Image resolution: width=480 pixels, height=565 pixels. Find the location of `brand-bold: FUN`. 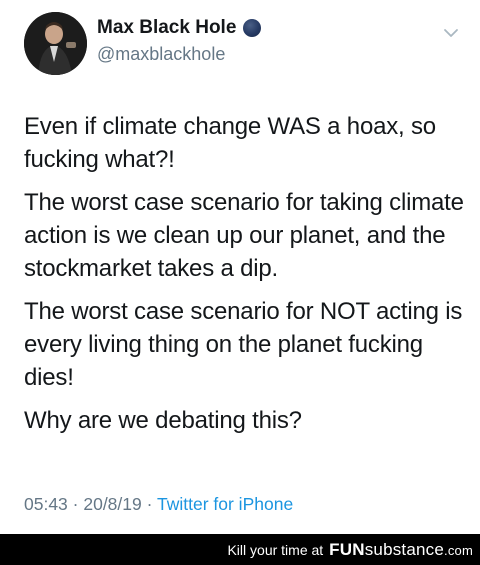

brand-bold: FUN is located at coordinates (347, 549).